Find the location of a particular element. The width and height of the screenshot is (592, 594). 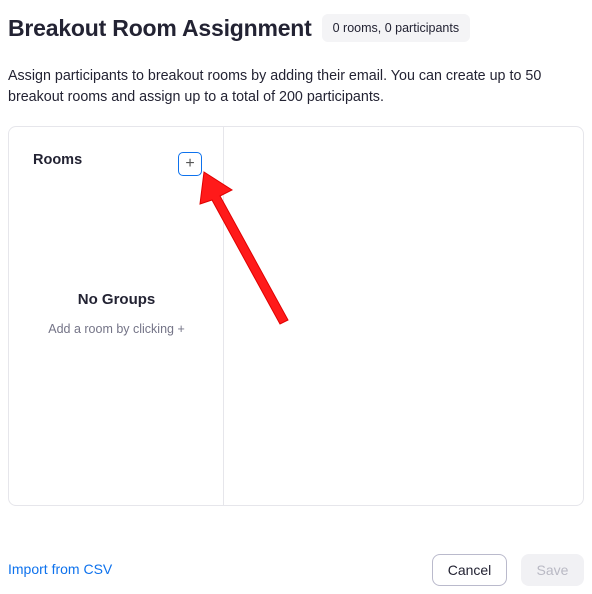

cancel-button: Cancel is located at coordinates (469, 570).